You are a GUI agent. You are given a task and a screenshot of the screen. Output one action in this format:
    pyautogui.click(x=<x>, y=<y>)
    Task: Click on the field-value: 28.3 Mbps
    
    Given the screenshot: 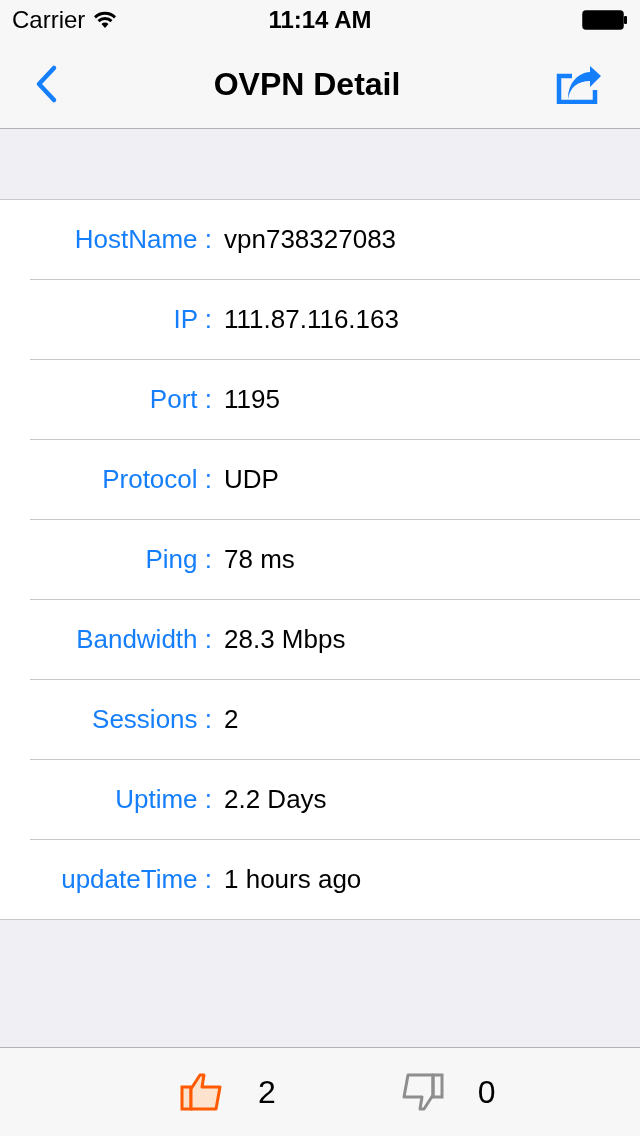 What is the action you would take?
    pyautogui.click(x=285, y=639)
    